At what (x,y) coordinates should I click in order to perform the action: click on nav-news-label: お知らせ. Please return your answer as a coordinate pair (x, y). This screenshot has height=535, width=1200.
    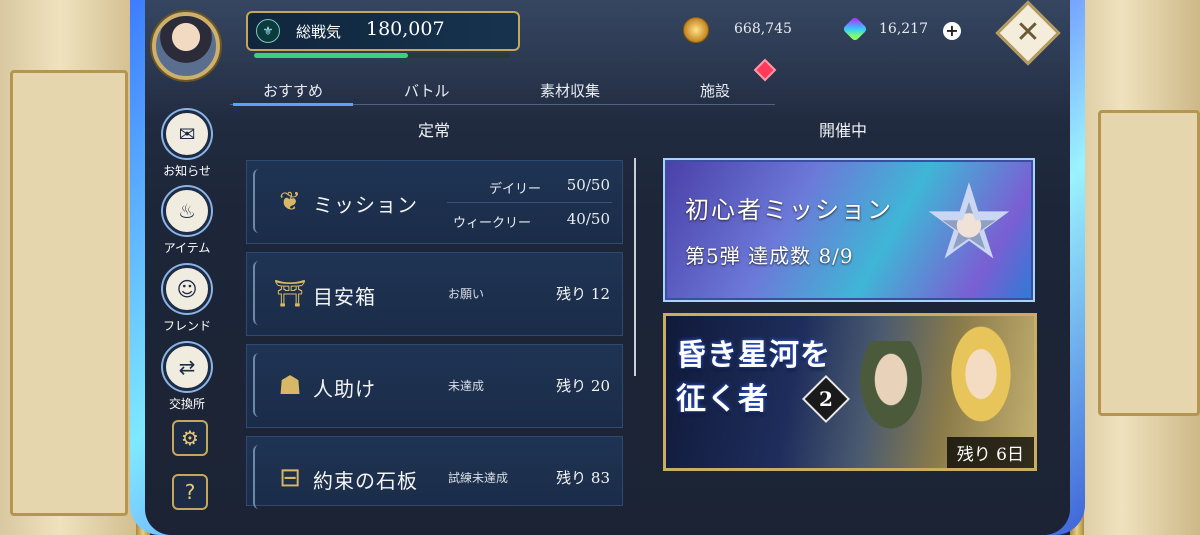
    Looking at the image, I should click on (187, 171).